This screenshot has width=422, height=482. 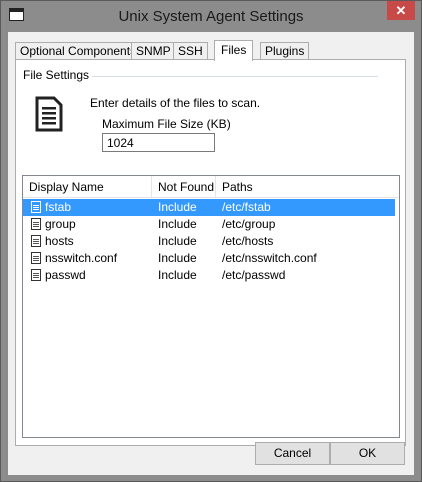 What do you see at coordinates (175, 103) in the screenshot?
I see `instructions-text: Enter details of the files to scan.` at bounding box center [175, 103].